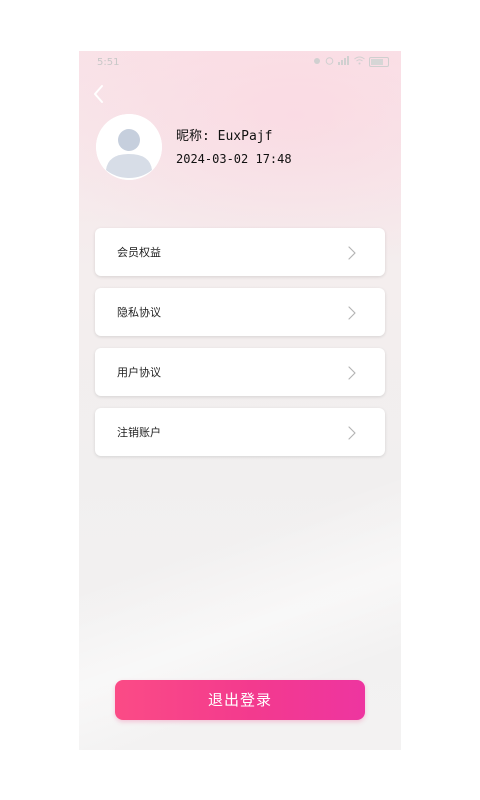 The width and height of the screenshot is (480, 800). What do you see at coordinates (240, 372) in the screenshot?
I see `menu-item-user-agreement: 用户协议` at bounding box center [240, 372].